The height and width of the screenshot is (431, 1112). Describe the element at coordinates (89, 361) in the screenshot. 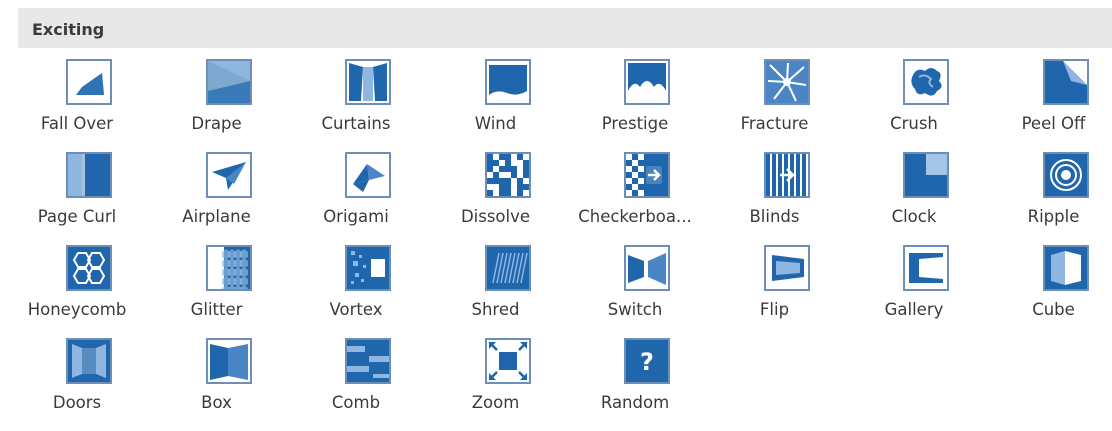

I see `doors-icon` at that location.